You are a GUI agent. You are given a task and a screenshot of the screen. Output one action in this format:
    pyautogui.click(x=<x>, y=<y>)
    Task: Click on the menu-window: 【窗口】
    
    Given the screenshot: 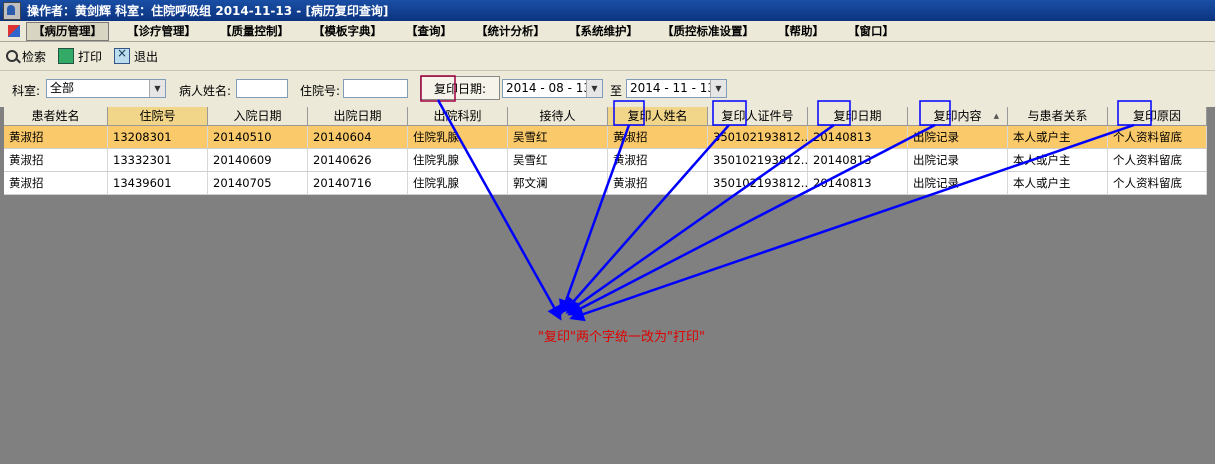 What is the action you would take?
    pyautogui.click(x=871, y=31)
    